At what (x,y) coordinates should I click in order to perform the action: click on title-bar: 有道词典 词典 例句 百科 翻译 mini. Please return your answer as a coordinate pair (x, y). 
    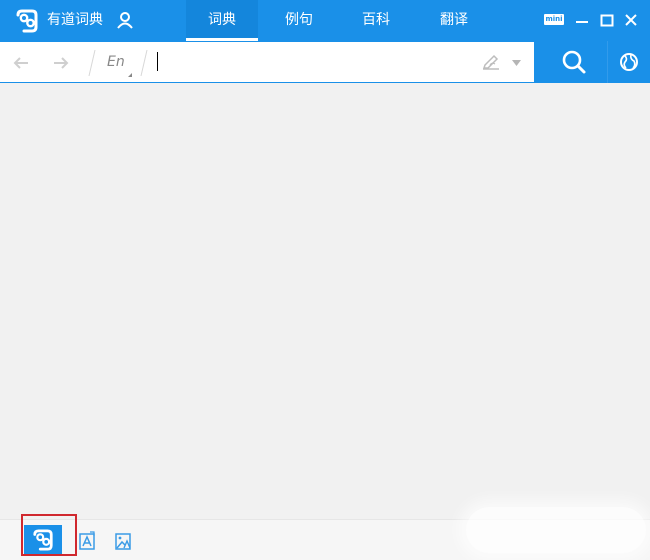
    Looking at the image, I should click on (325, 20).